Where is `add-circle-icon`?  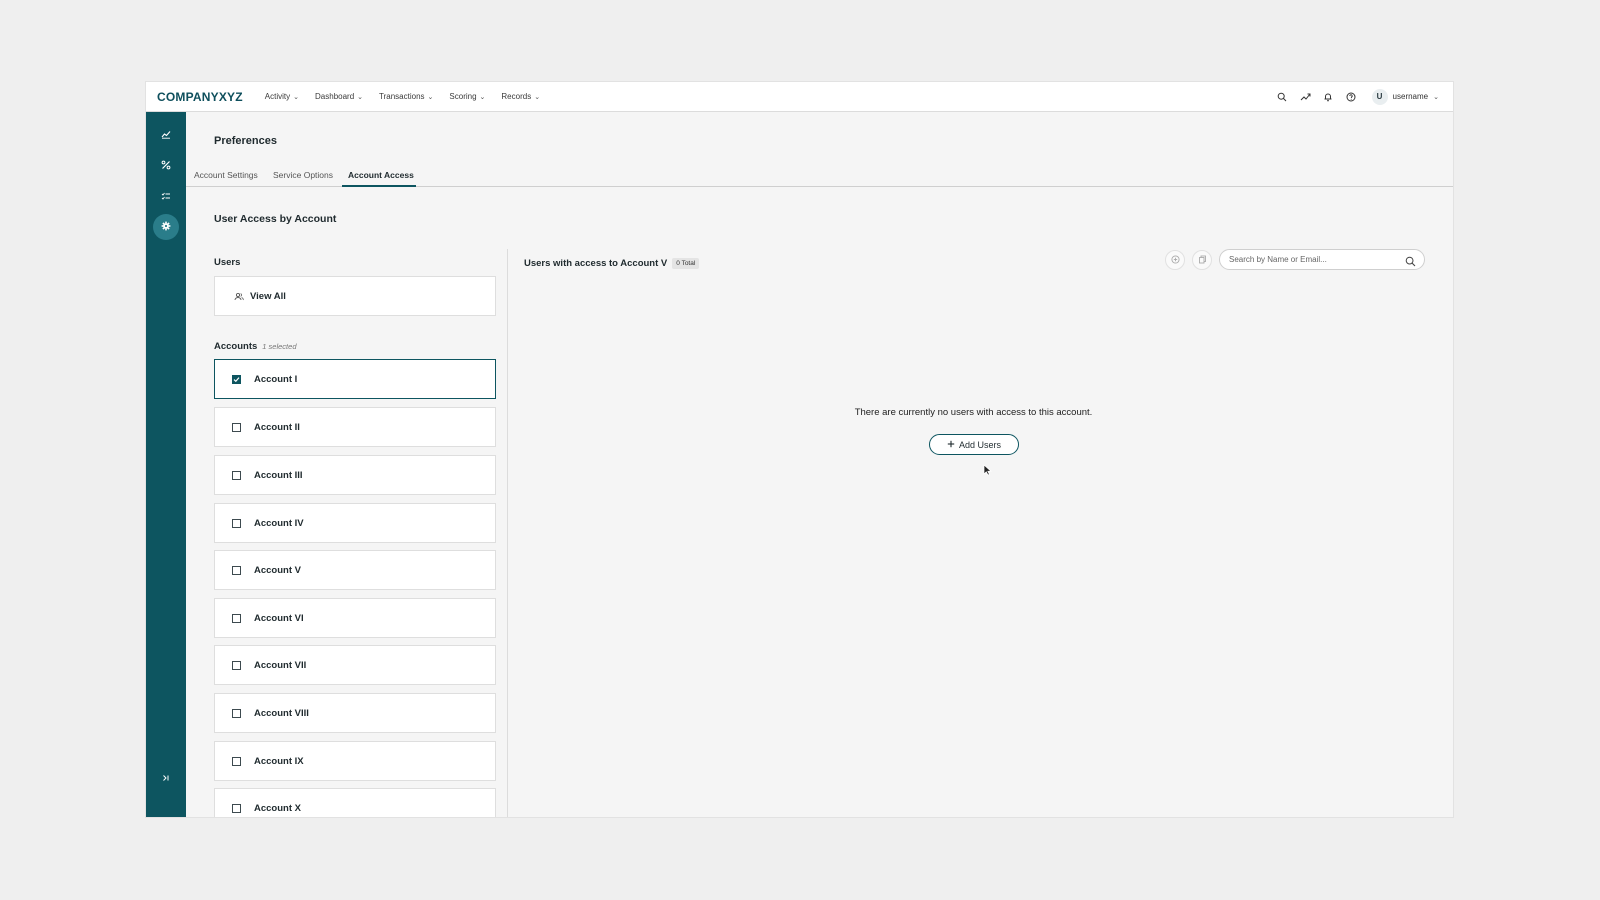
add-circle-icon is located at coordinates (1175, 260).